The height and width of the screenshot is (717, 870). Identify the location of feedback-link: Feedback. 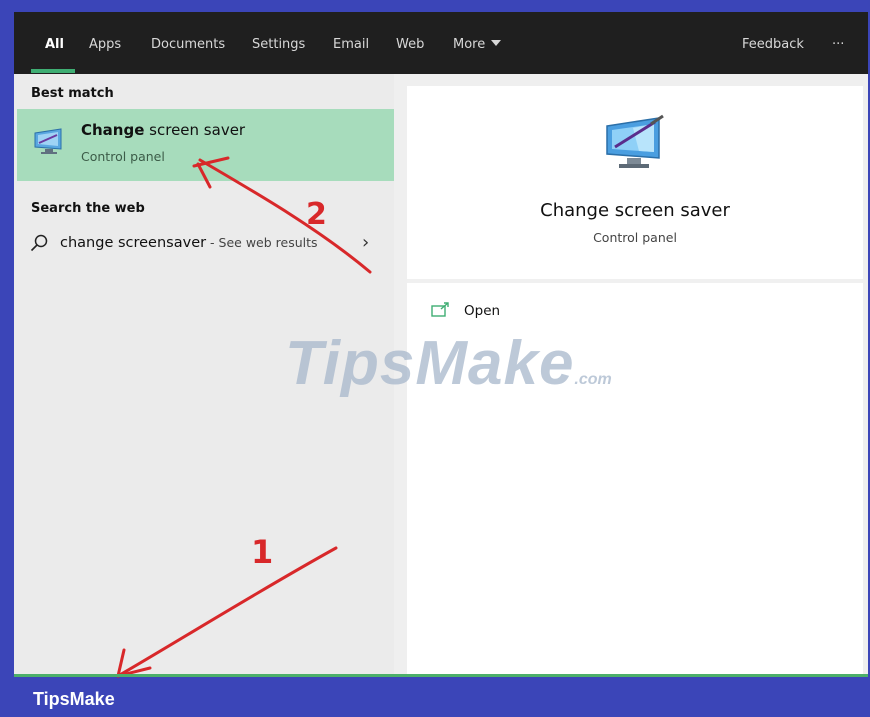
(773, 45).